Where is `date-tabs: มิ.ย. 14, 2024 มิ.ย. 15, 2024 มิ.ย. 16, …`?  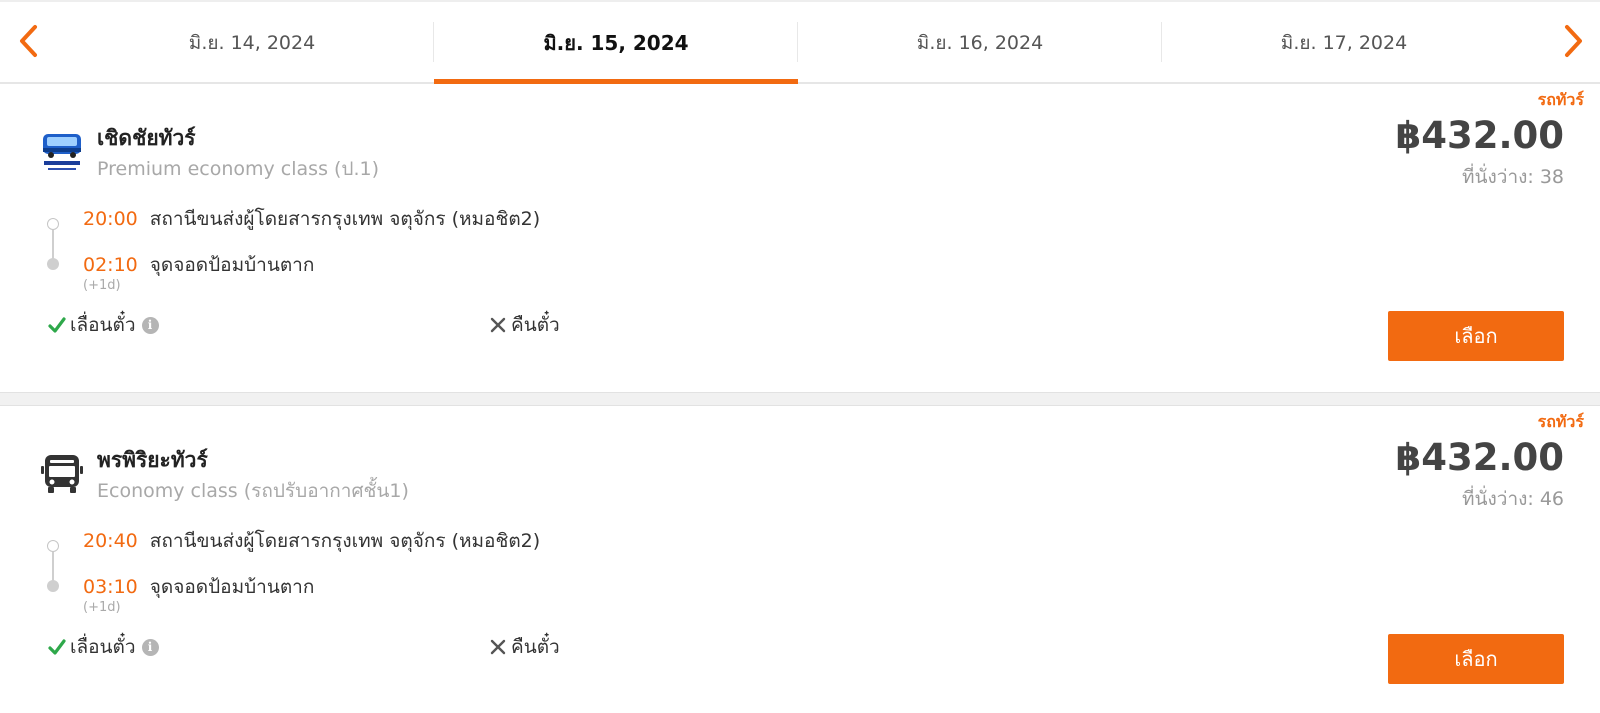
date-tabs: มิ.ย. 14, 2024 มิ.ย. 15, 2024 มิ.ย. 16, … is located at coordinates (800, 43).